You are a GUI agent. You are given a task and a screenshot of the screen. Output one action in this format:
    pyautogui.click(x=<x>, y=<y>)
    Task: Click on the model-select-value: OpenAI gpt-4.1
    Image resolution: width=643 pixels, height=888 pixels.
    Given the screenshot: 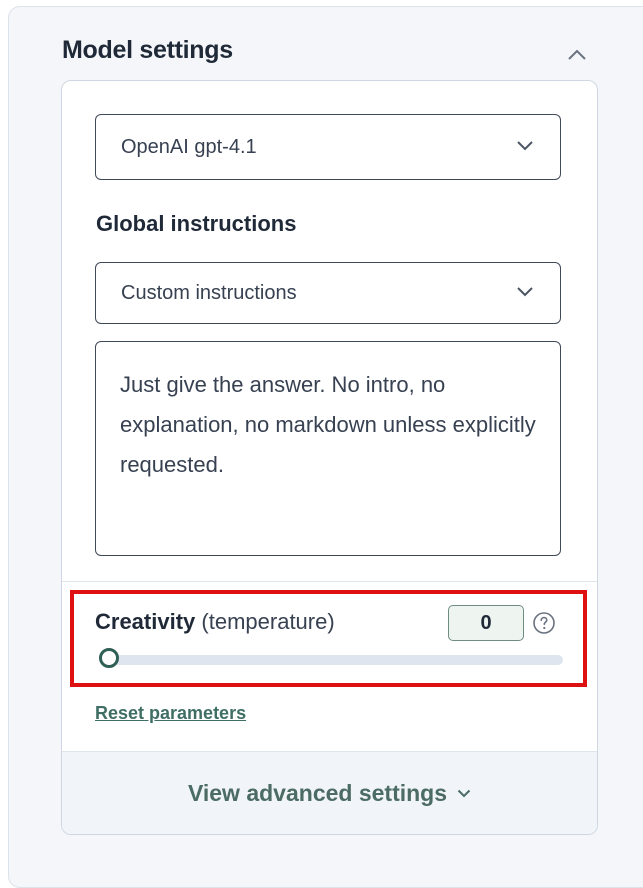 What is the action you would take?
    pyautogui.click(x=189, y=146)
    